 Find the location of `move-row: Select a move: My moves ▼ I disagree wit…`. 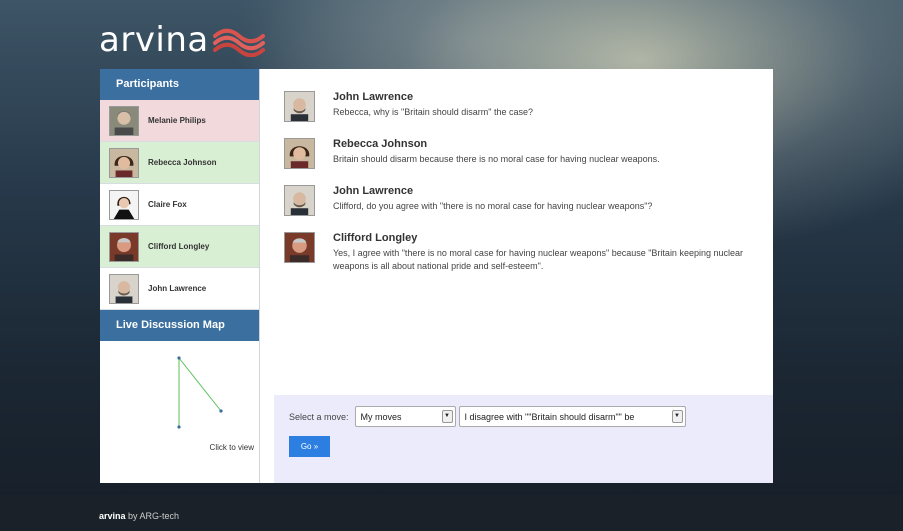

move-row: Select a move: My moves ▼ I disagree wit… is located at coordinates (531, 416).